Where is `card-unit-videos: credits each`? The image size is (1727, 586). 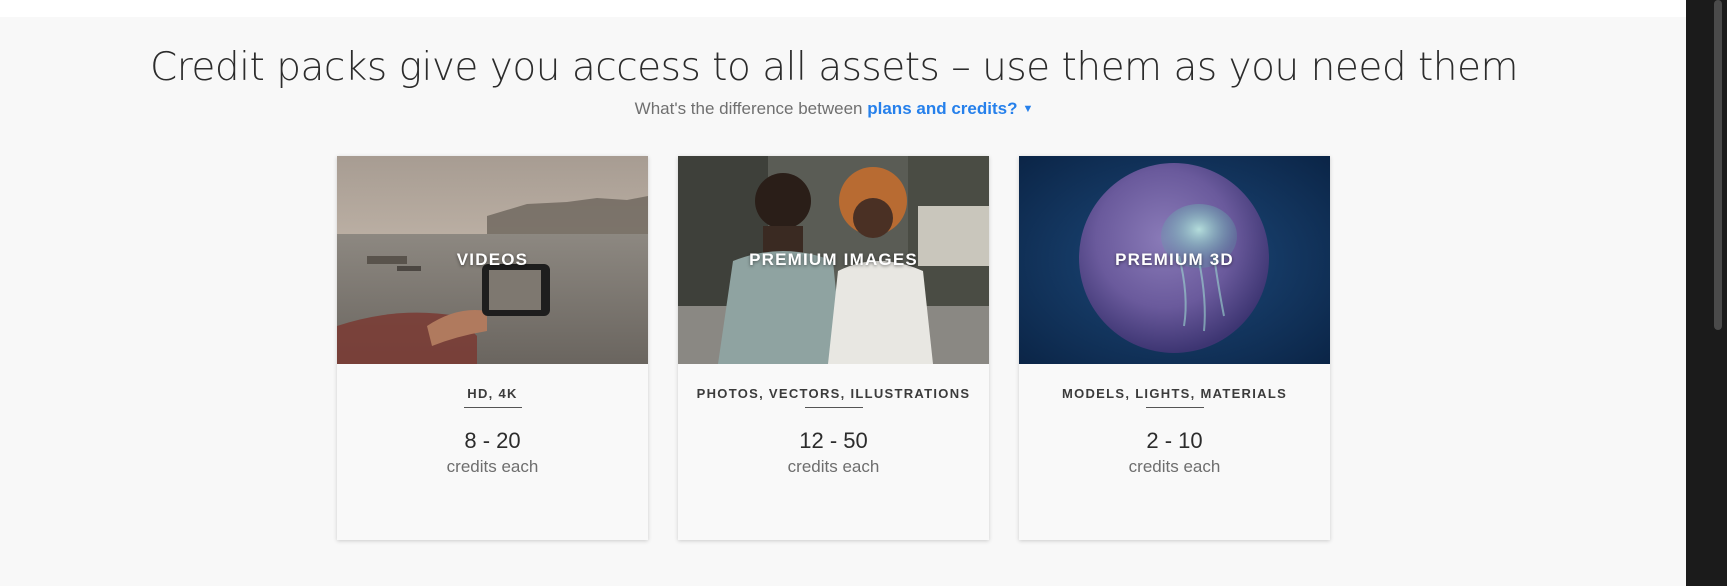 card-unit-videos: credits each is located at coordinates (492, 466).